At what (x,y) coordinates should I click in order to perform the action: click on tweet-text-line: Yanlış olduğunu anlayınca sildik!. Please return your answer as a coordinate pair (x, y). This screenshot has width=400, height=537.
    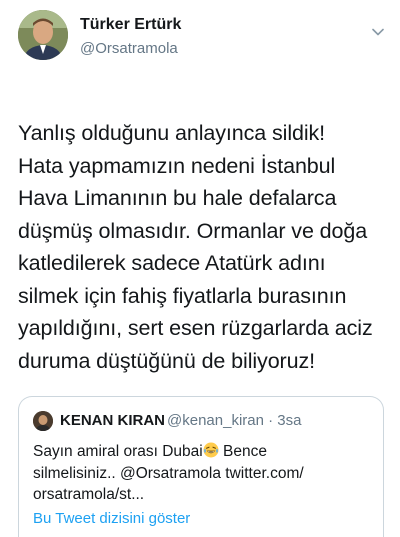
    Looking at the image, I should click on (172, 133).